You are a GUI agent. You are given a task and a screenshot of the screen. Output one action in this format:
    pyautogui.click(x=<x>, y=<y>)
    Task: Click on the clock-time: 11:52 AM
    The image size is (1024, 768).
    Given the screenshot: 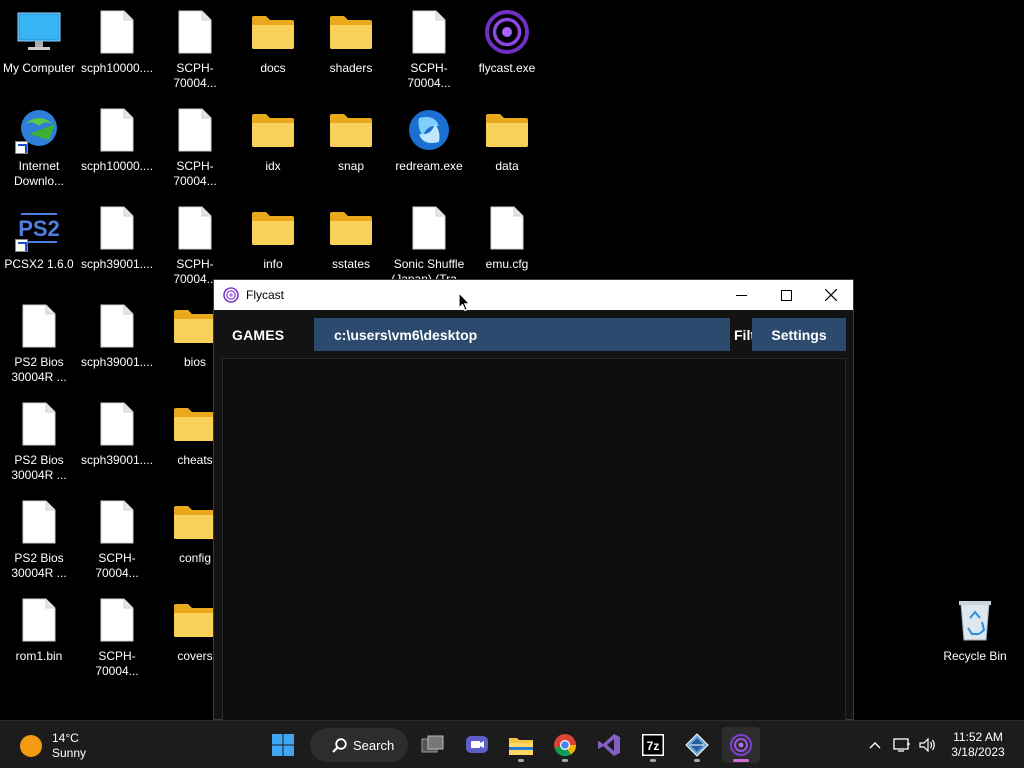 What is the action you would take?
    pyautogui.click(x=978, y=737)
    